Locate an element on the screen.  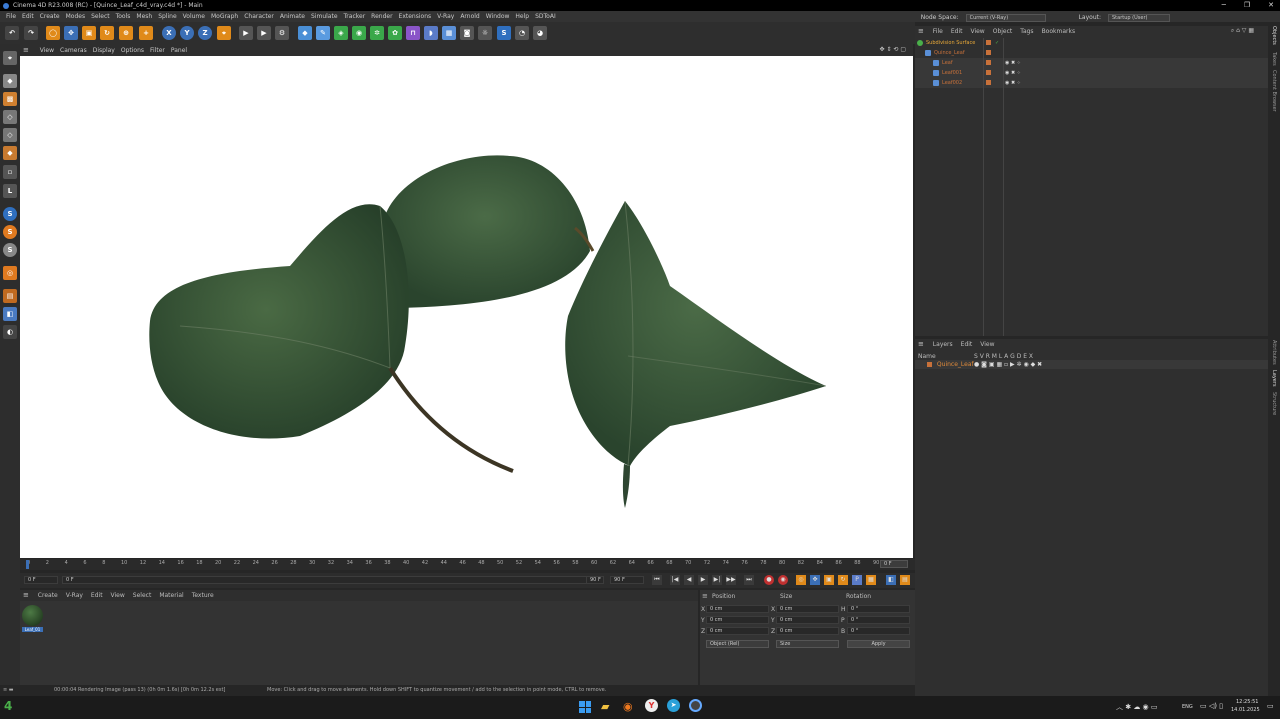
record-button: ● is located at coordinates (769, 580).